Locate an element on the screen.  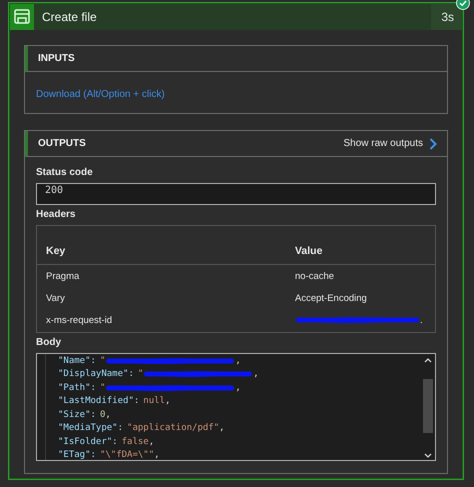
table-cell-text: Pragma is located at coordinates (62, 276).